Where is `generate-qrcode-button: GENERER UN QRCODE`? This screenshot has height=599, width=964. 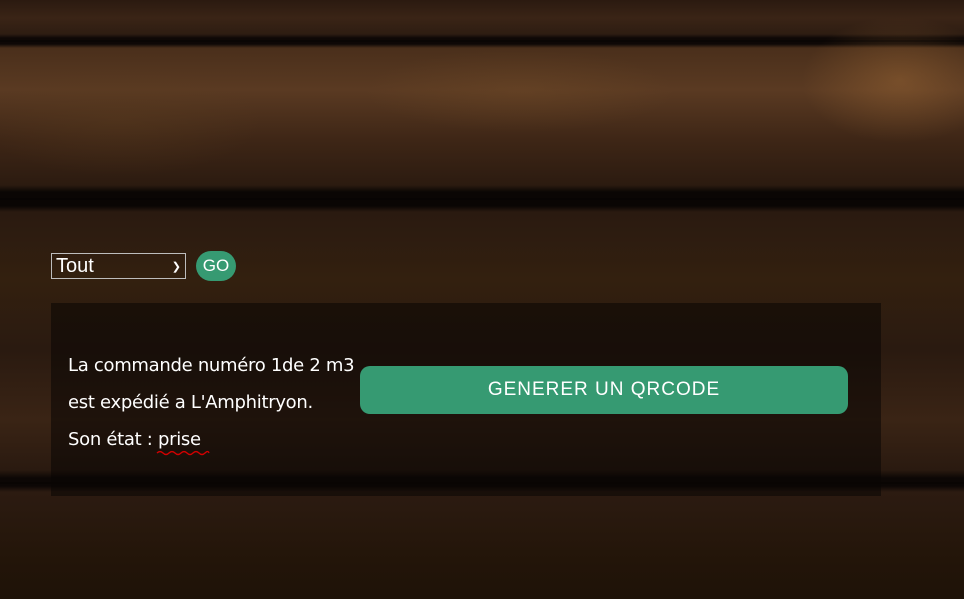
generate-qrcode-button: GENERER UN QRCODE is located at coordinates (604, 390).